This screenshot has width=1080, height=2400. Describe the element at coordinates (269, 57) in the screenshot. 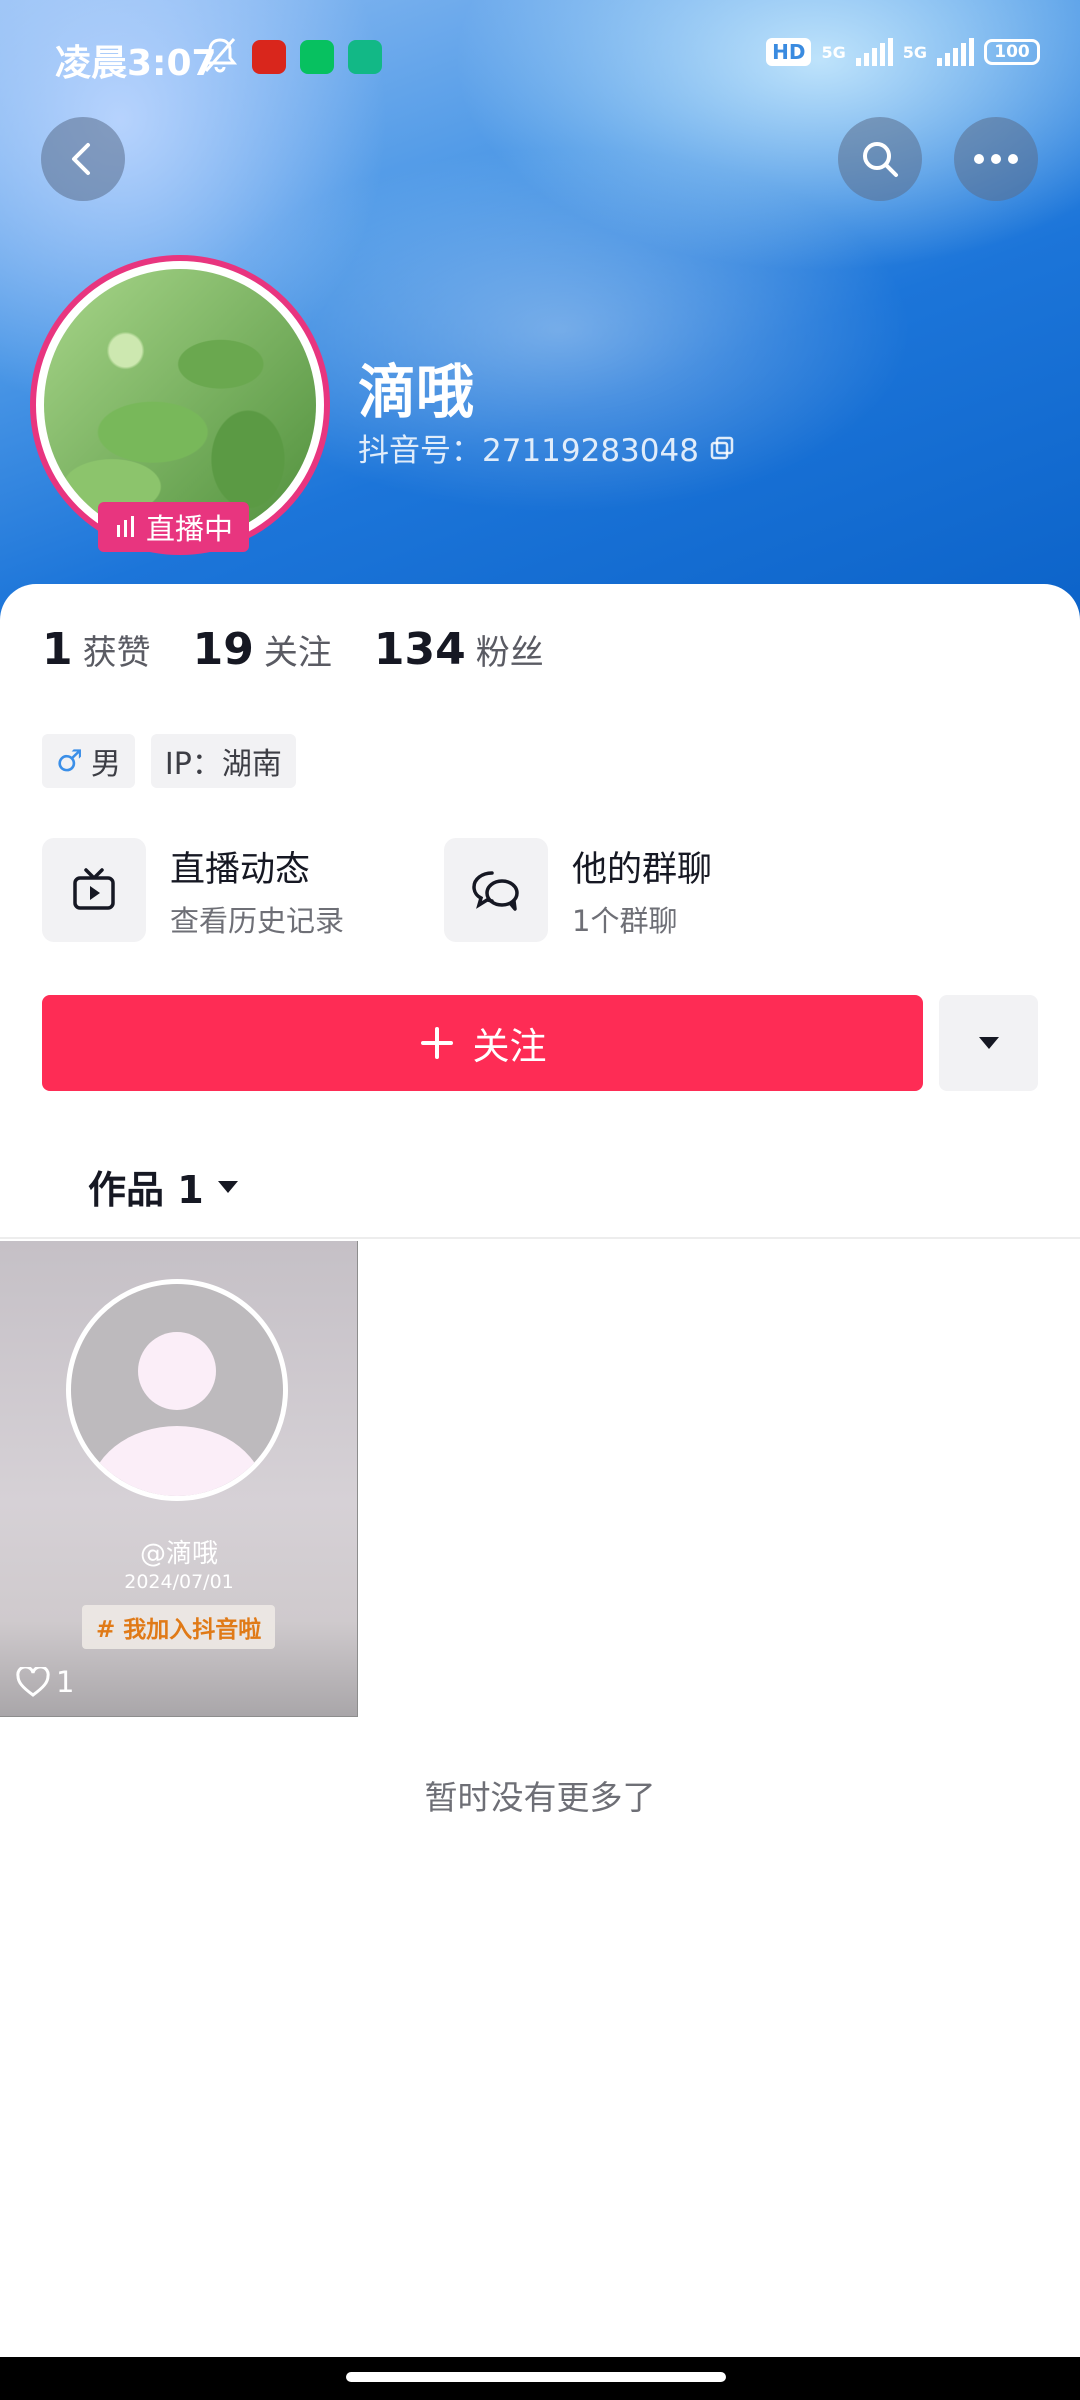

I see `jd-app-icon` at that location.